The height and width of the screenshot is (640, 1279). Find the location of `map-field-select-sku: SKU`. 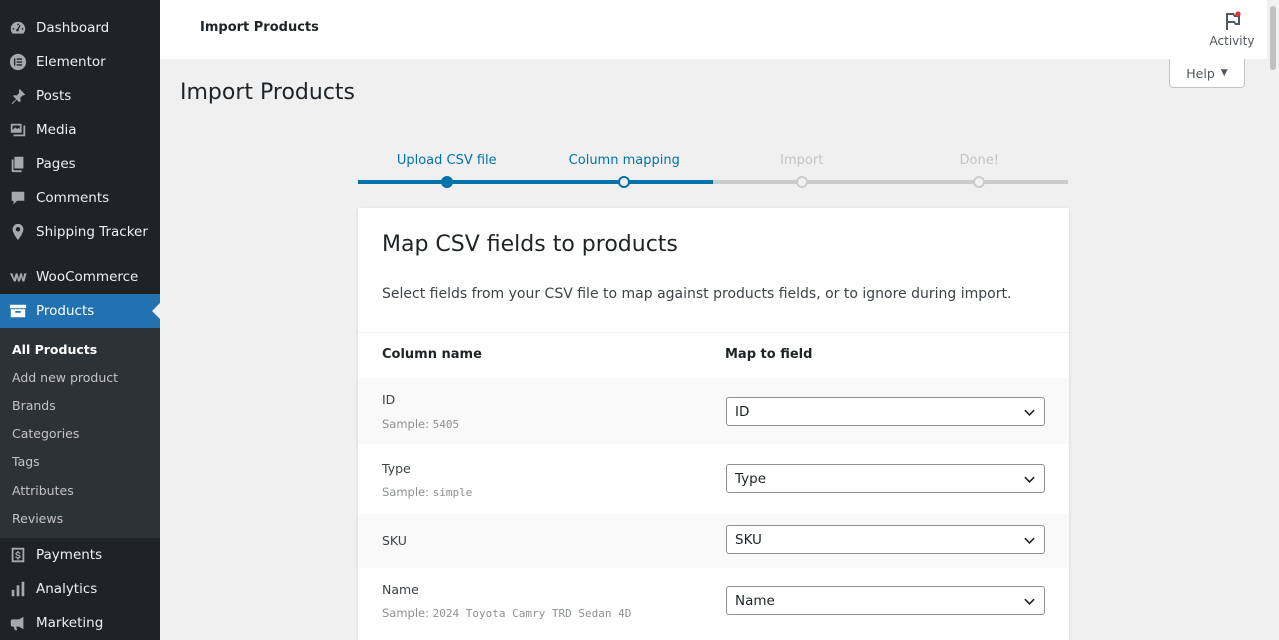

map-field-select-sku: SKU is located at coordinates (885, 539).